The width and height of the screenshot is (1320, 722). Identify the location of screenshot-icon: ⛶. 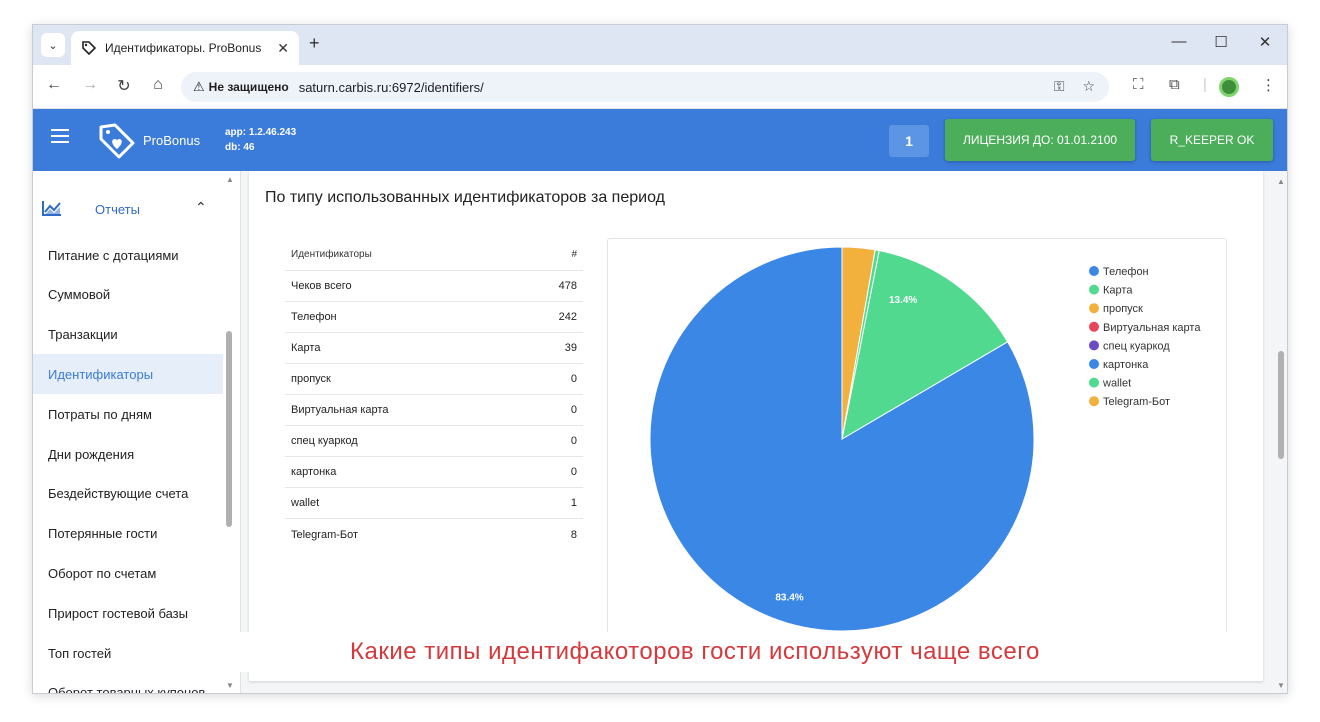
(1138, 84).